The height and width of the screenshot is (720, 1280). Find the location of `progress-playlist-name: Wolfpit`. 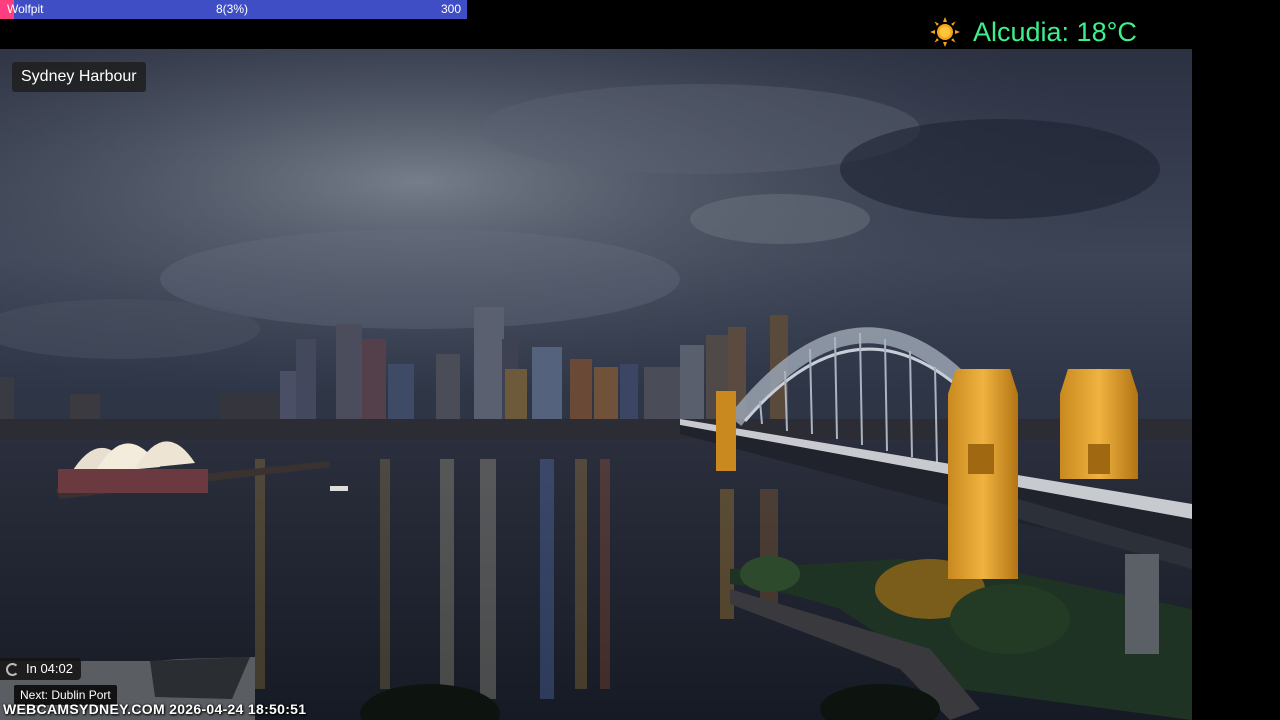

progress-playlist-name: Wolfpit is located at coordinates (25, 9).